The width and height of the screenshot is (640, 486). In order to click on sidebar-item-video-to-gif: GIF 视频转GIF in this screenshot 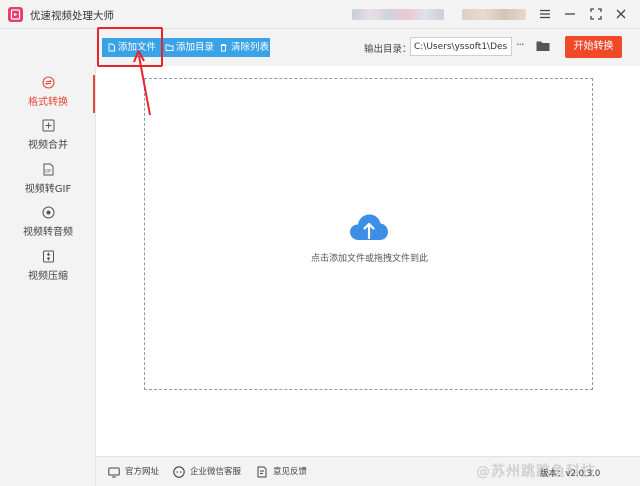, I will do `click(48, 183)`.